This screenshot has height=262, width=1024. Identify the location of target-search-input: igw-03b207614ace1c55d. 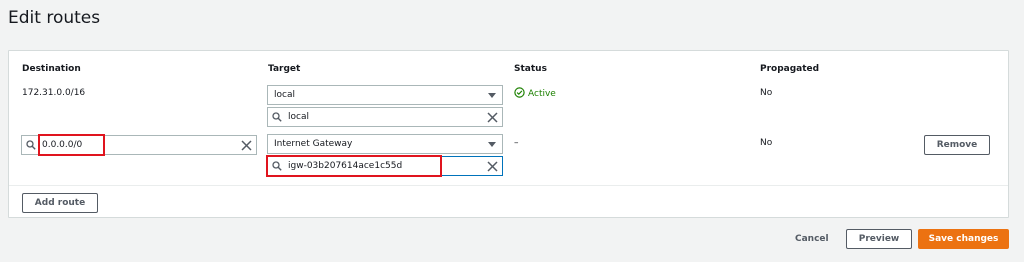
(385, 166).